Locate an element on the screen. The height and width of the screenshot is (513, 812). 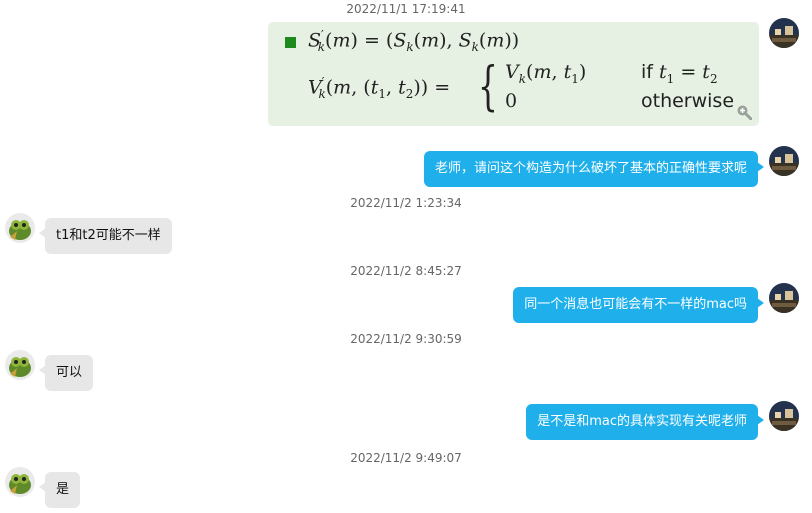
message-bubble-outgoing: 是不是和mac的具体实现有关呢老师 is located at coordinates (645, 422).